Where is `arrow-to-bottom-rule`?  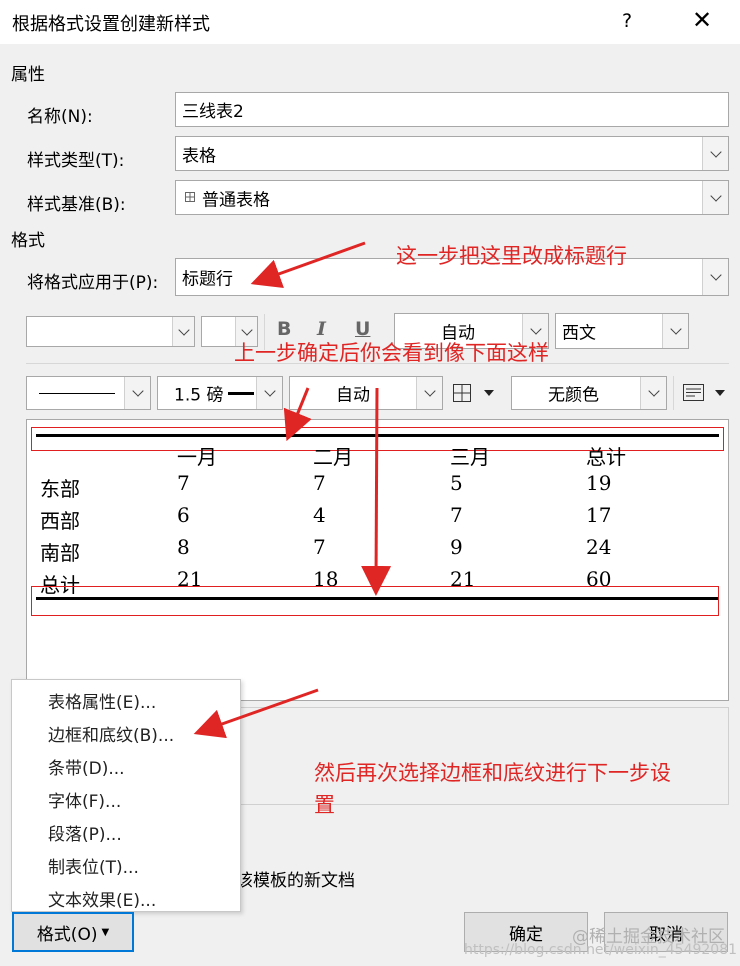
arrow-to-bottom-rule is located at coordinates (376, 491).